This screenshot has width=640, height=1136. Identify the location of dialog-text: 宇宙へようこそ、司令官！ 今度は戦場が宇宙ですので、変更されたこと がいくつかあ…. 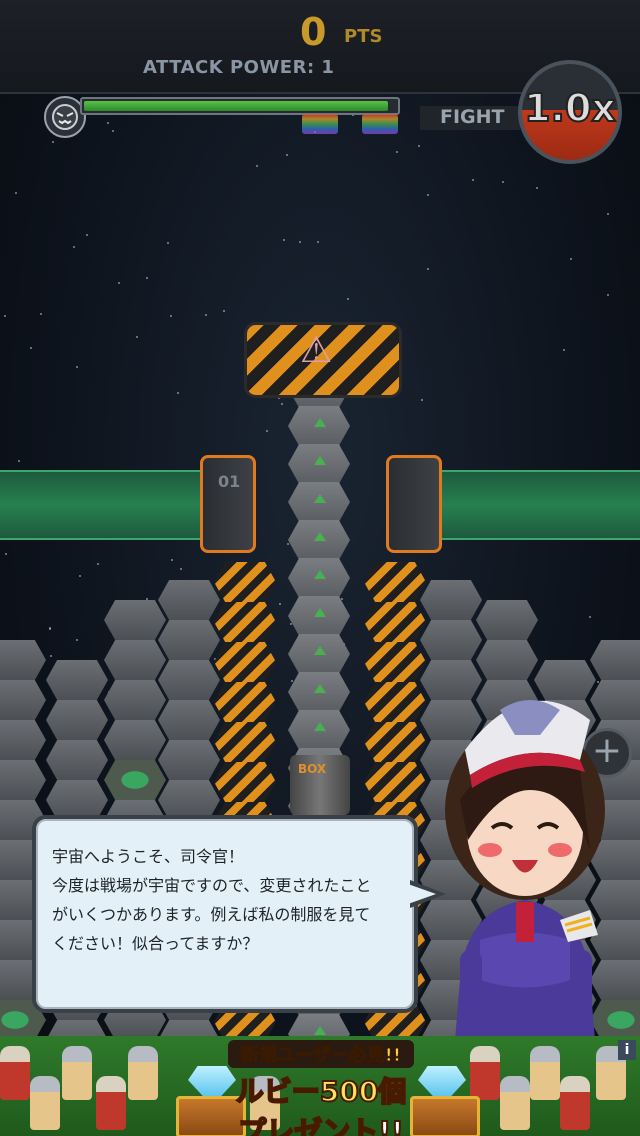
(227, 900).